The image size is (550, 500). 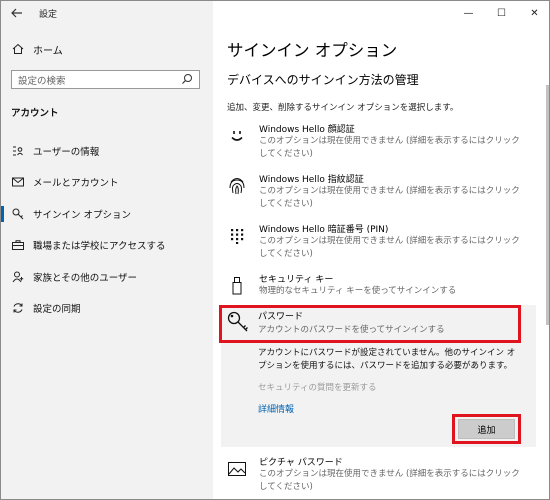 I want to click on sidebar-item-label: 家族とその他のユーザー, so click(x=85, y=278).